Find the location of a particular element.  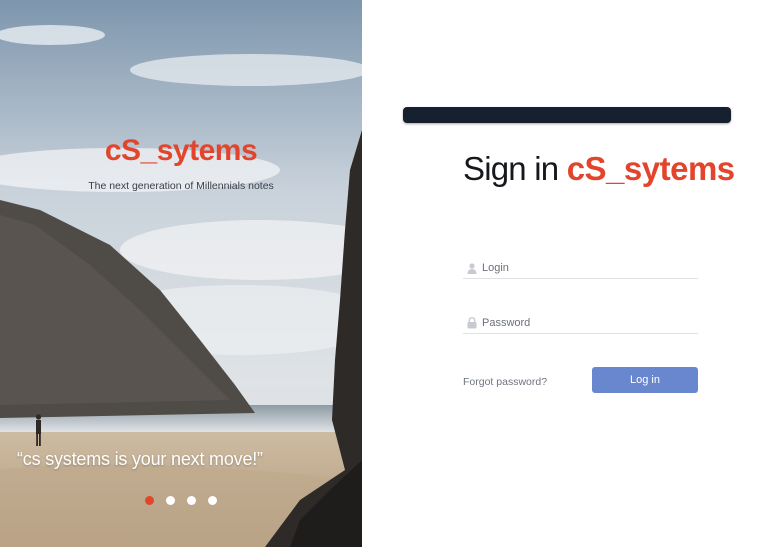

page-title: Sign in cS_sytems is located at coordinates (586, 169).